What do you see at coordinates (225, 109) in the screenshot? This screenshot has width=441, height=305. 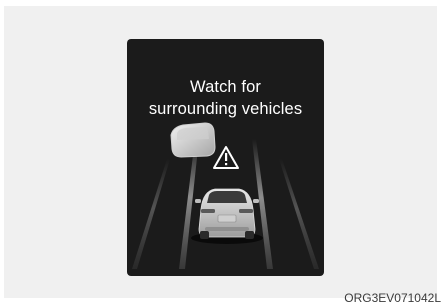 I see `warning-message-line2: surrounding vehicles` at bounding box center [225, 109].